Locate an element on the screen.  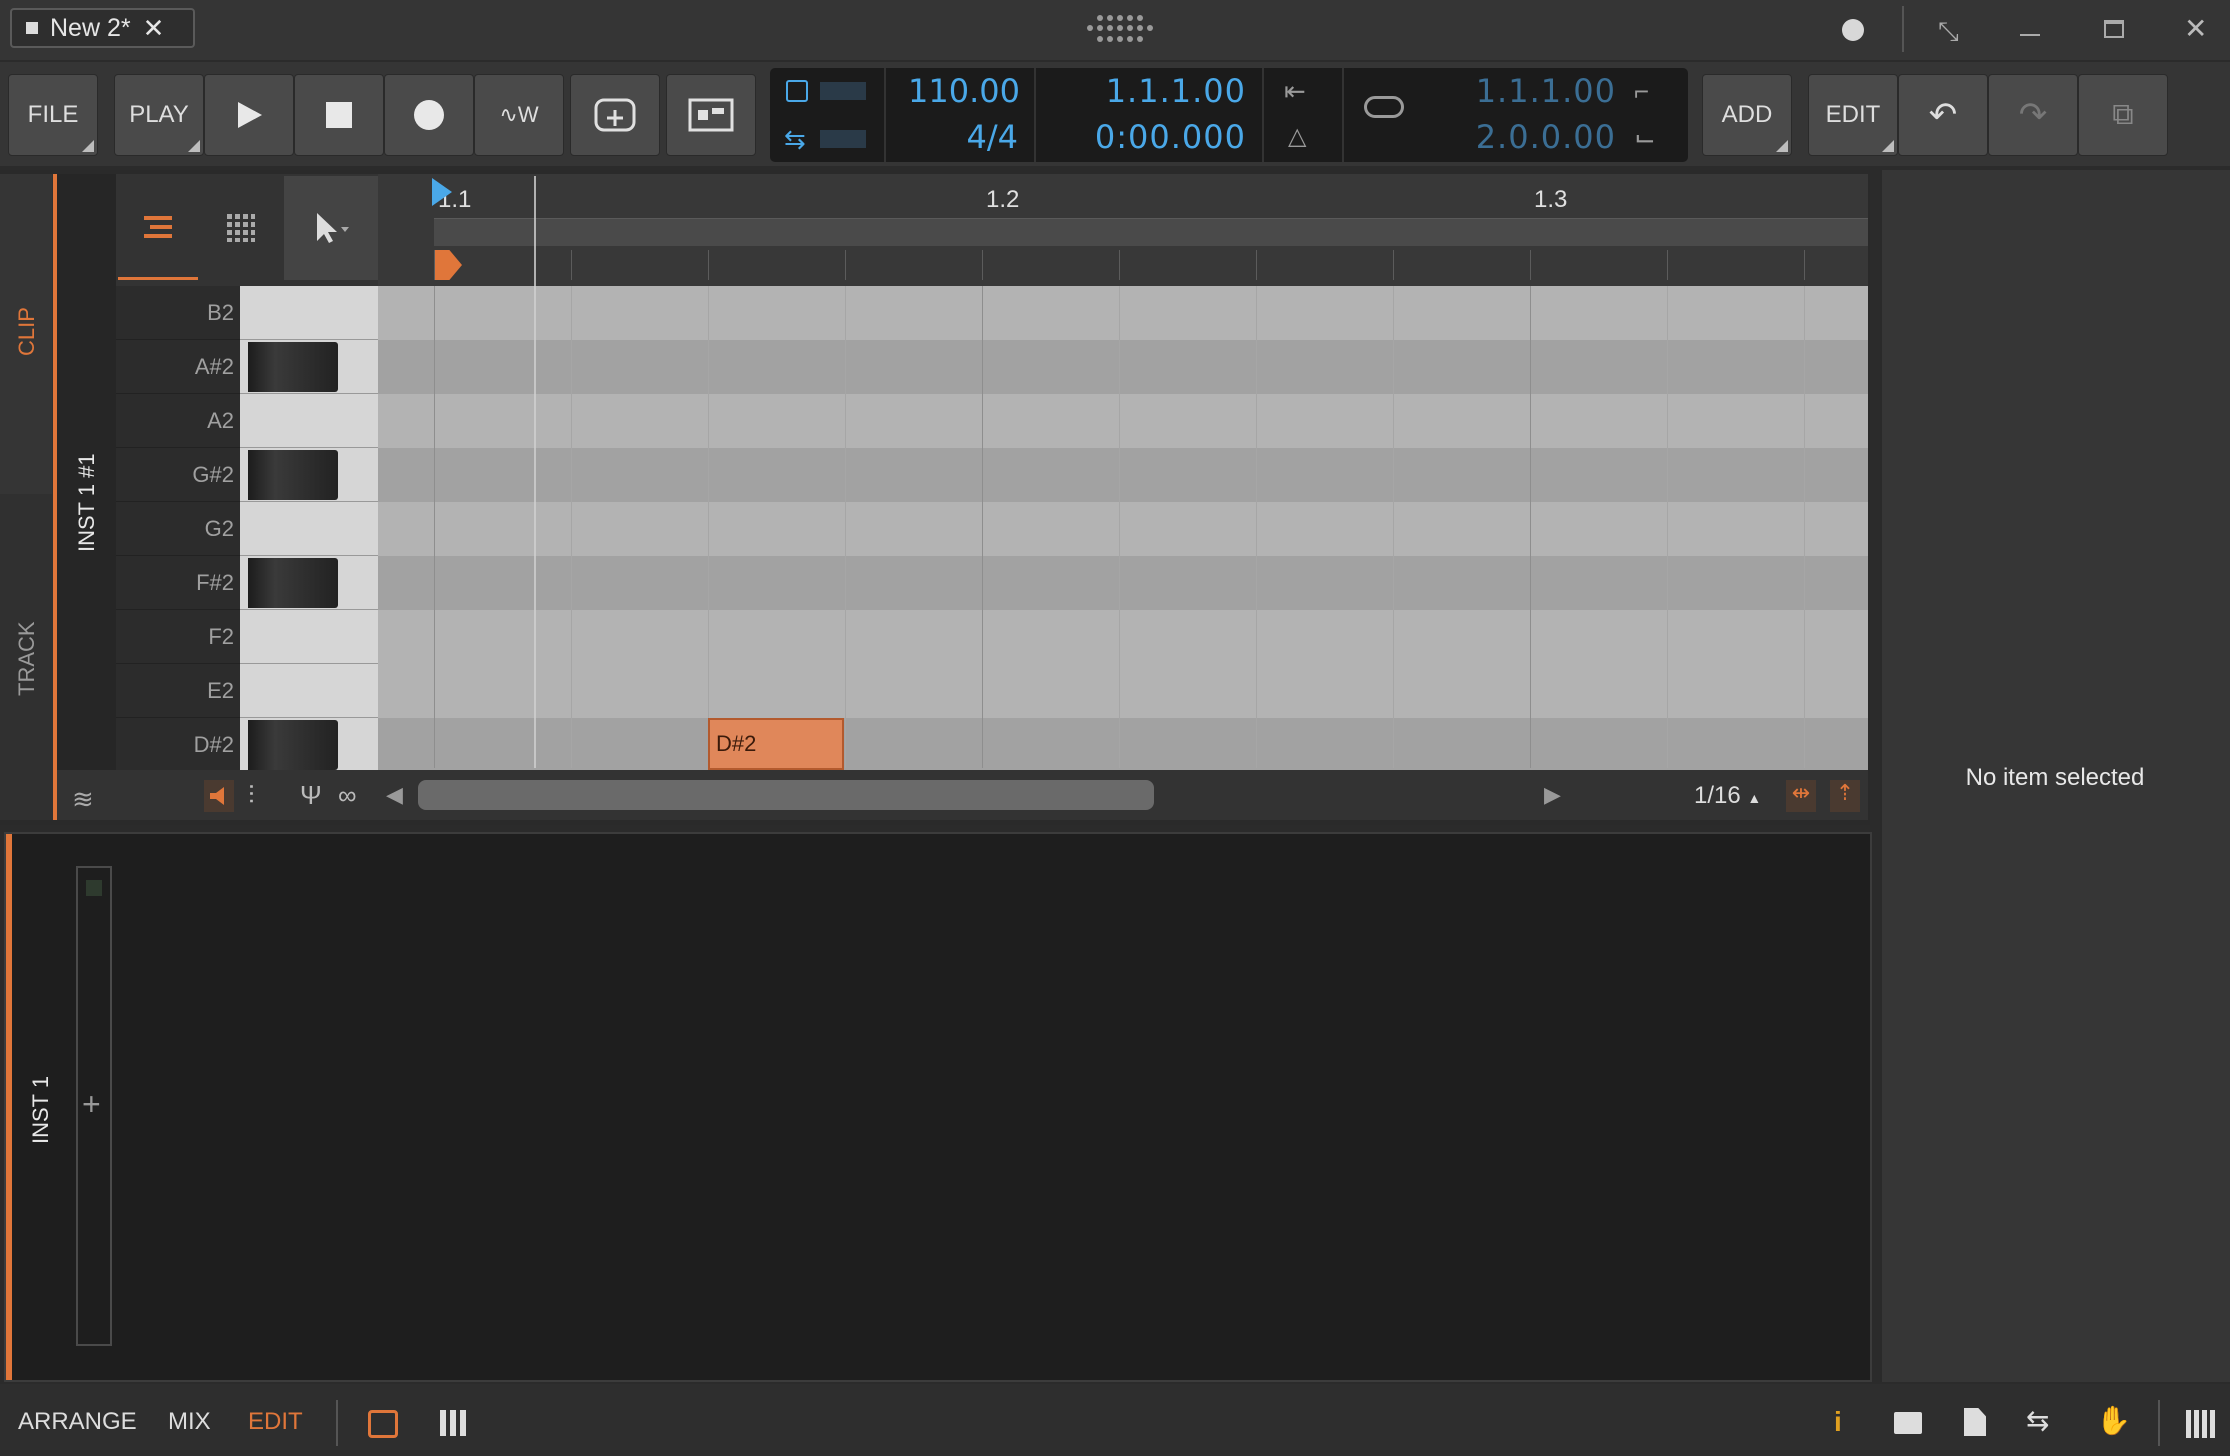
drum-grid-view-button is located at coordinates (241, 228).